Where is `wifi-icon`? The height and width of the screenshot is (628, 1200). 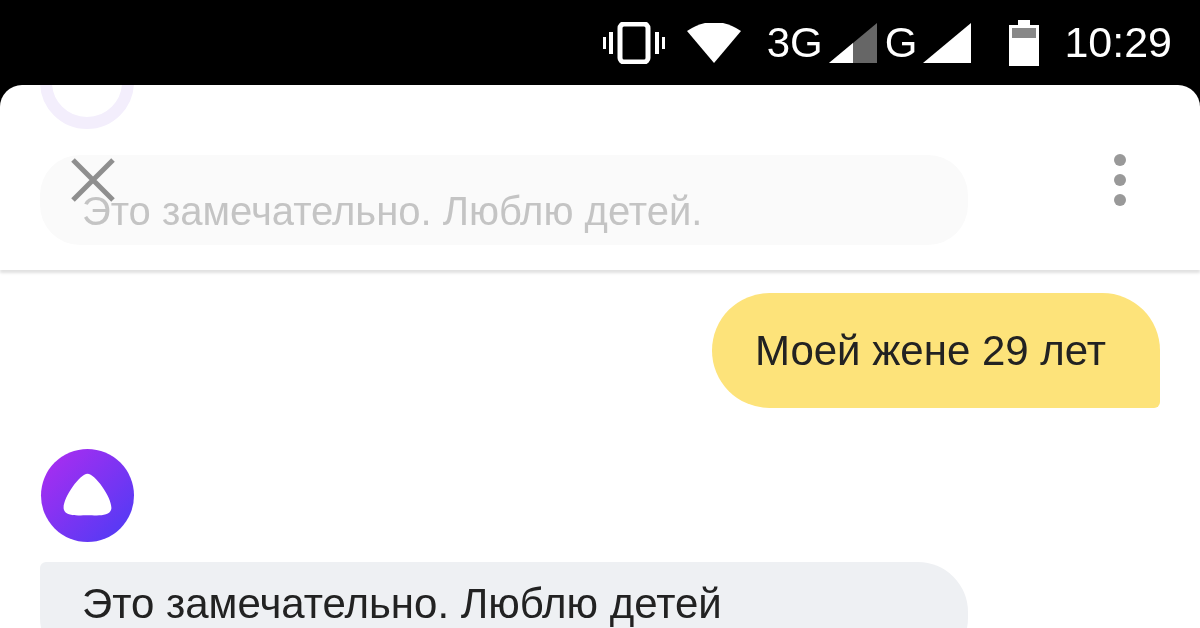
wifi-icon is located at coordinates (713, 42).